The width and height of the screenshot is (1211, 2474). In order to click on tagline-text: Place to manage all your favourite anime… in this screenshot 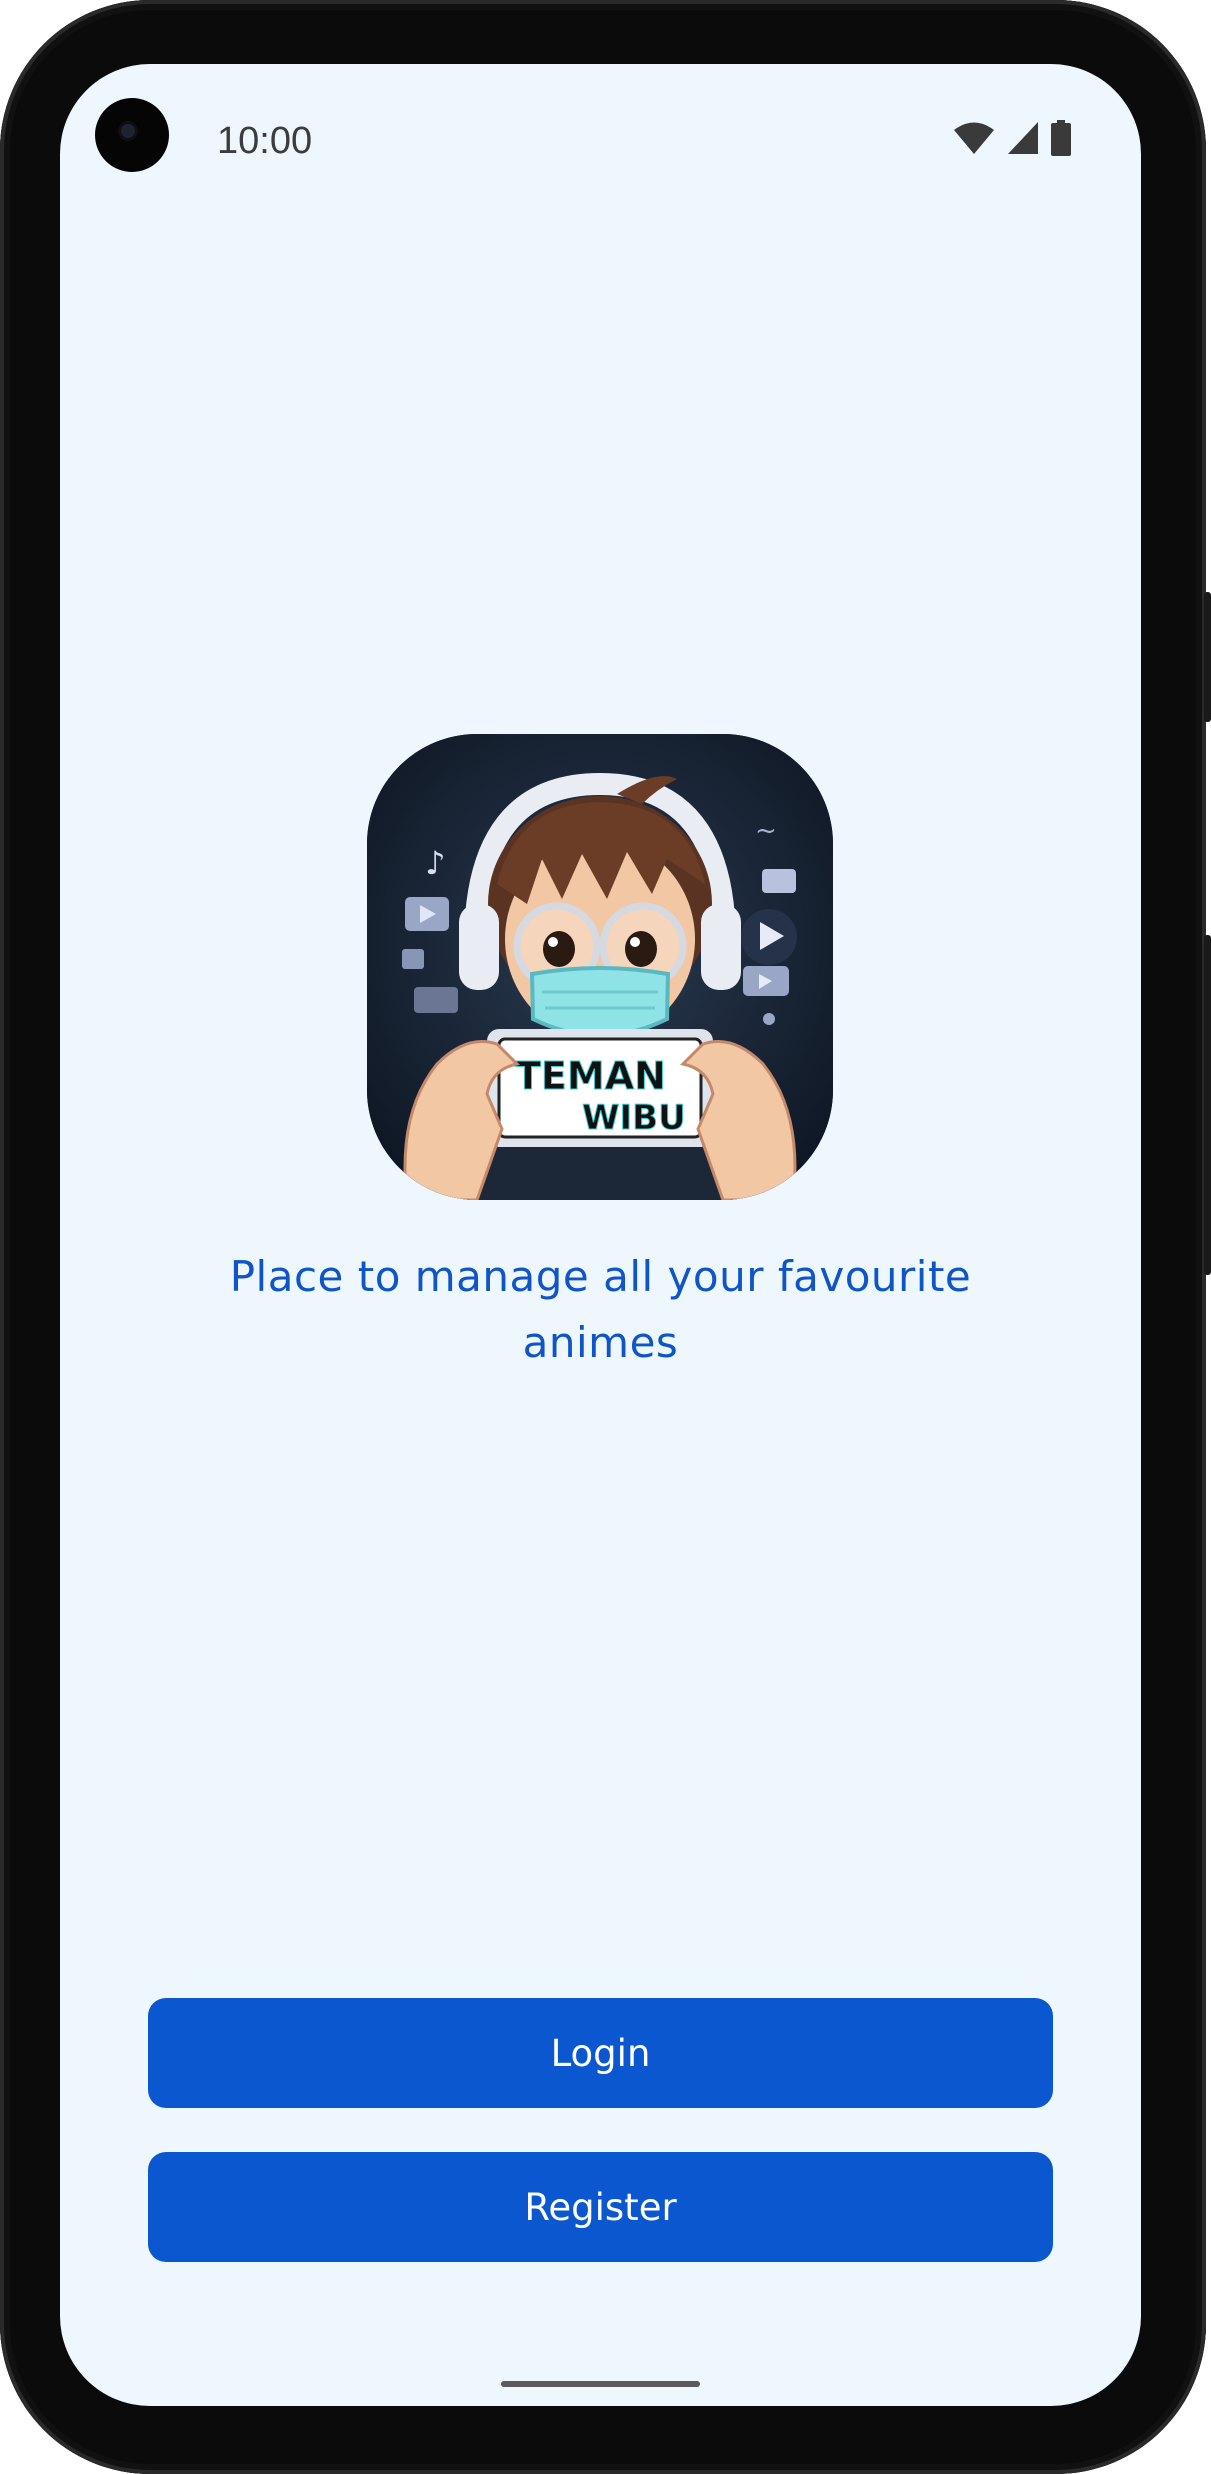, I will do `click(600, 1309)`.